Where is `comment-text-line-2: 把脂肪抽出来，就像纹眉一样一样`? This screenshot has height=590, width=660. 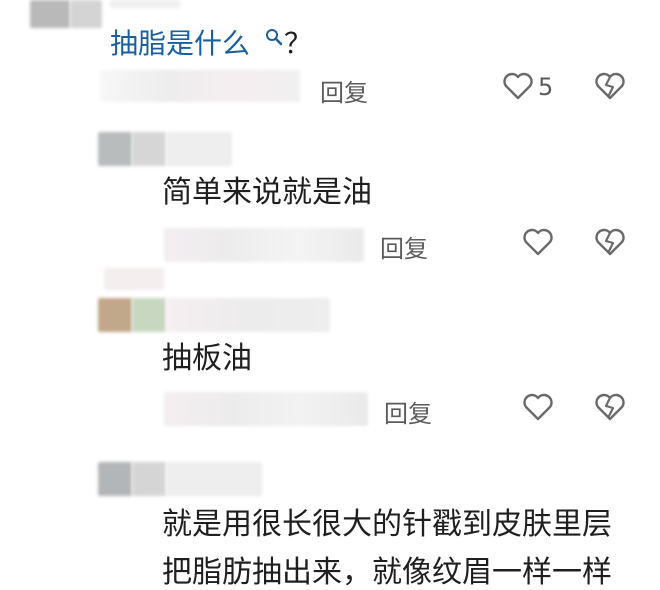 comment-text-line-2: 把脂肪抽出来，就像纹眉一样一样 is located at coordinates (387, 572).